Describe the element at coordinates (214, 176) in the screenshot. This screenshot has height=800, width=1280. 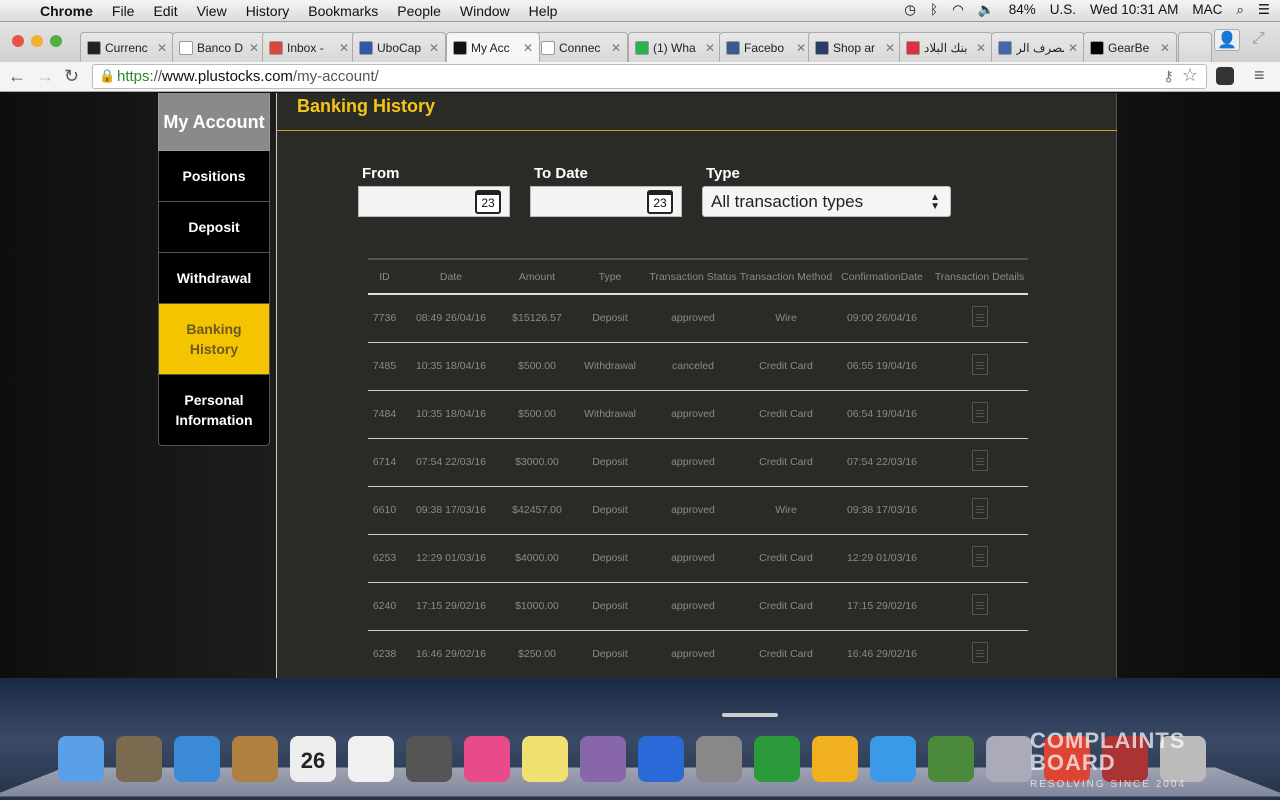
I see `sidebar-item-positions: Positions` at that location.